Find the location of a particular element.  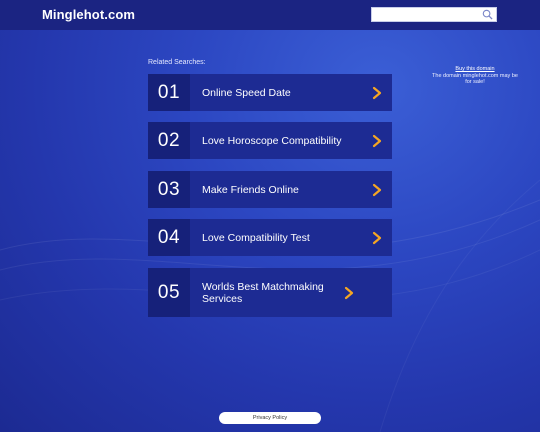

search-box is located at coordinates (434, 14).